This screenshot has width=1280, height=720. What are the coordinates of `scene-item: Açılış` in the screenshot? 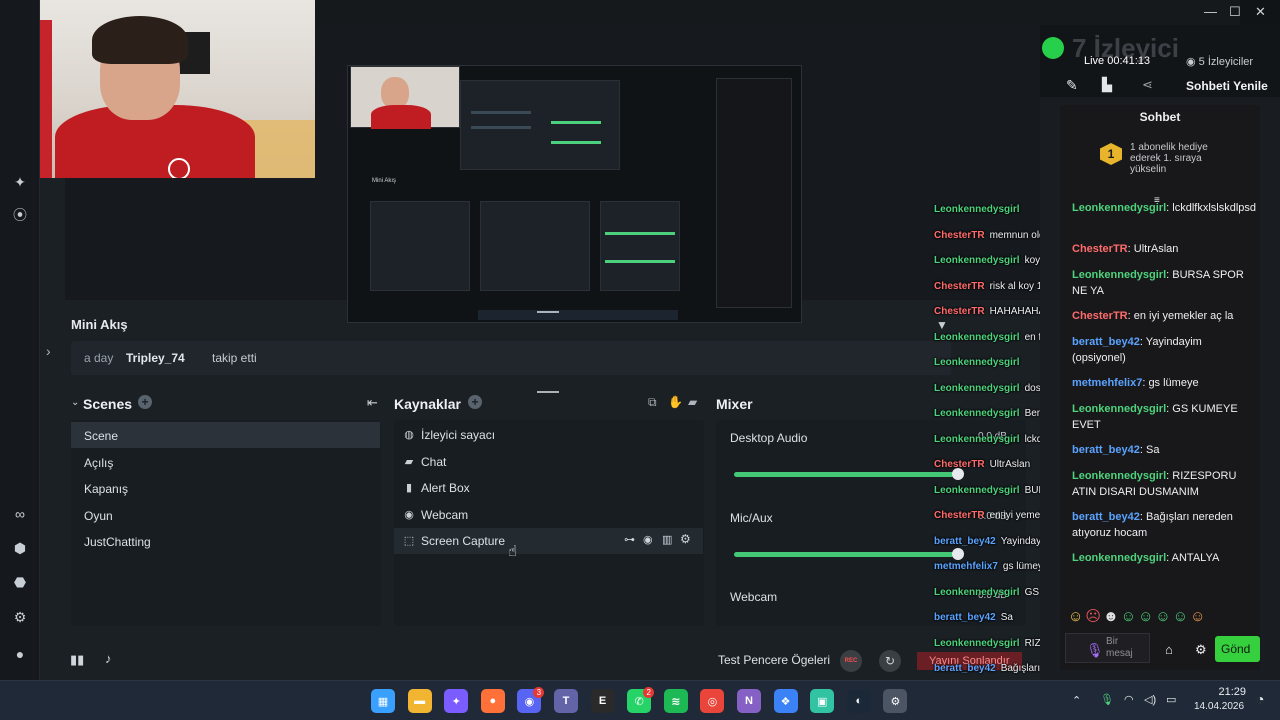 It's located at (225, 462).